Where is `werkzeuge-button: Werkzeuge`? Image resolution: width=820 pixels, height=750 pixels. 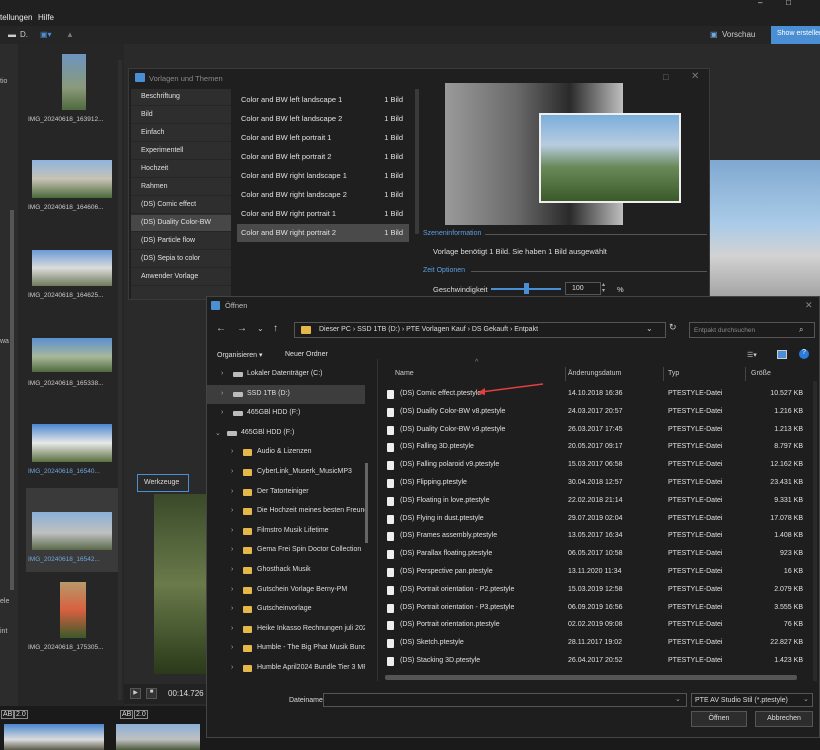
werkzeuge-button: Werkzeuge is located at coordinates (163, 483).